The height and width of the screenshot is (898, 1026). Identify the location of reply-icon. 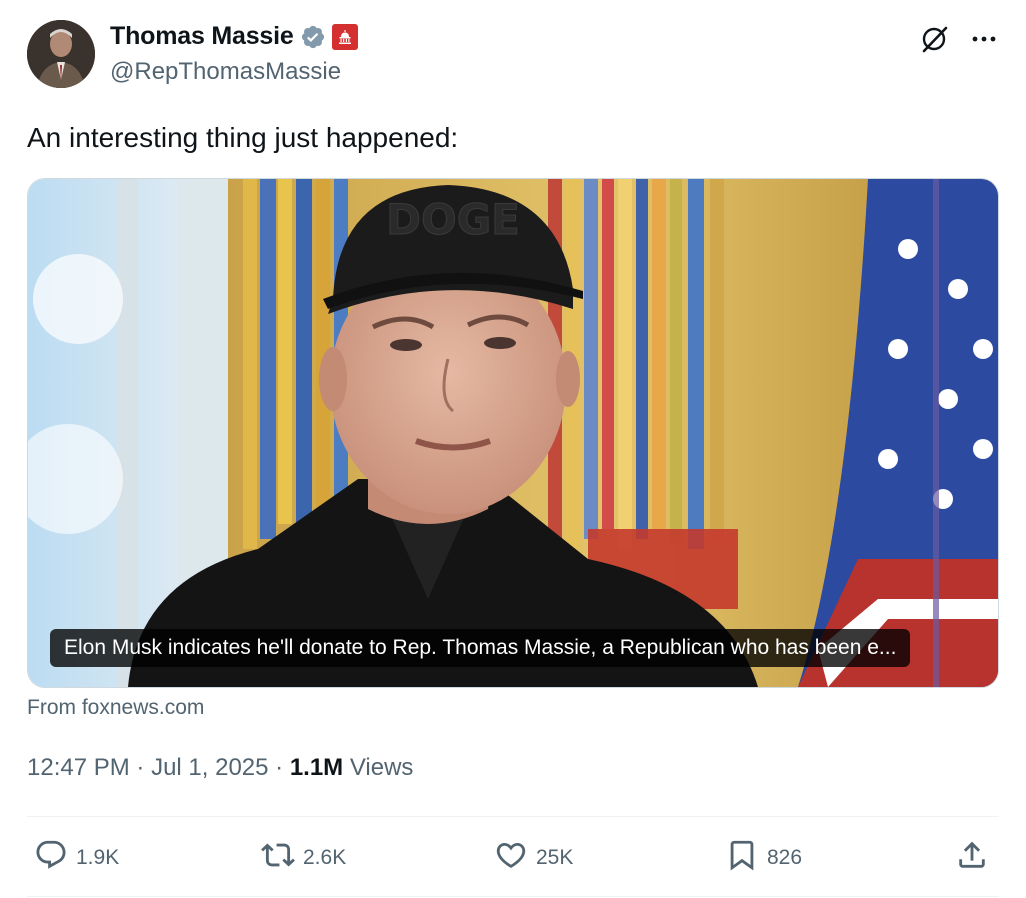
(51, 858).